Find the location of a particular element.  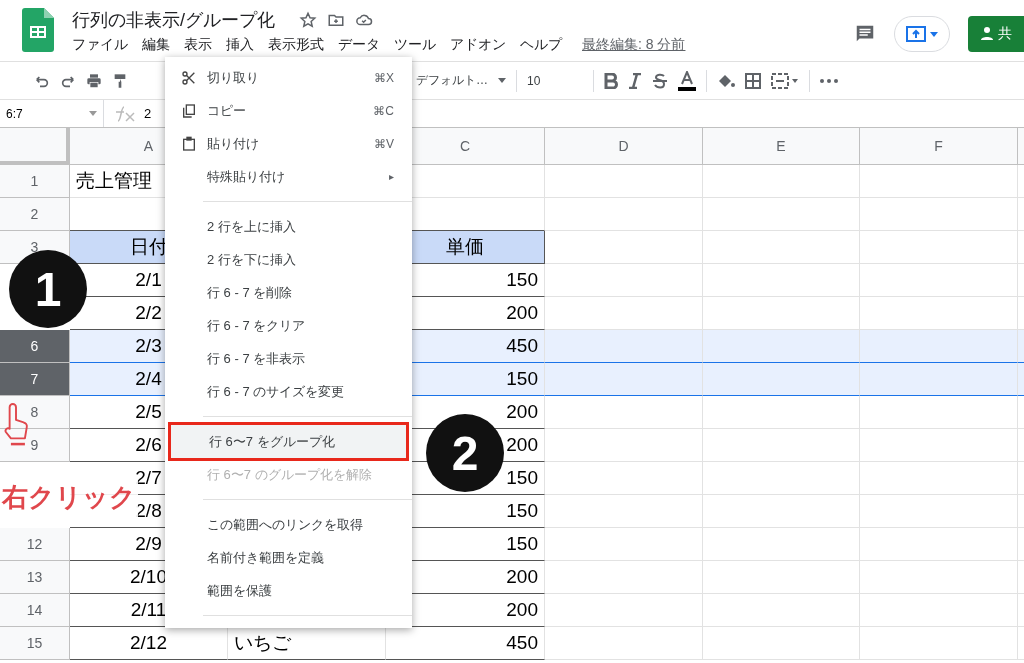

menu-item: コピー ⌘C is located at coordinates (288, 110).